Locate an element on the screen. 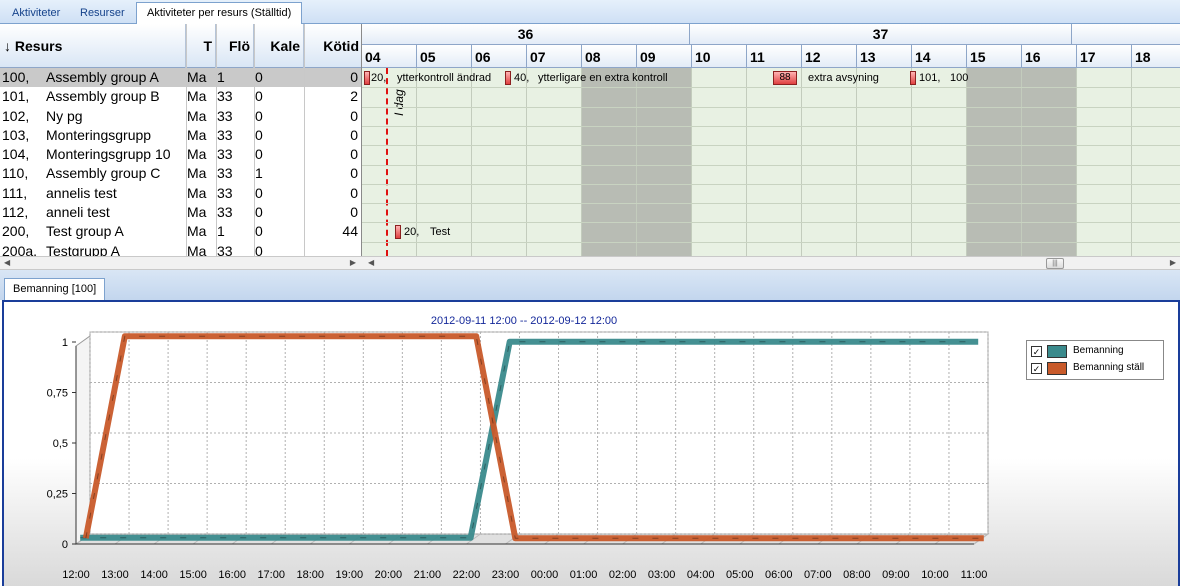  tab-bemanning: Bemanning [100] is located at coordinates (55, 289).